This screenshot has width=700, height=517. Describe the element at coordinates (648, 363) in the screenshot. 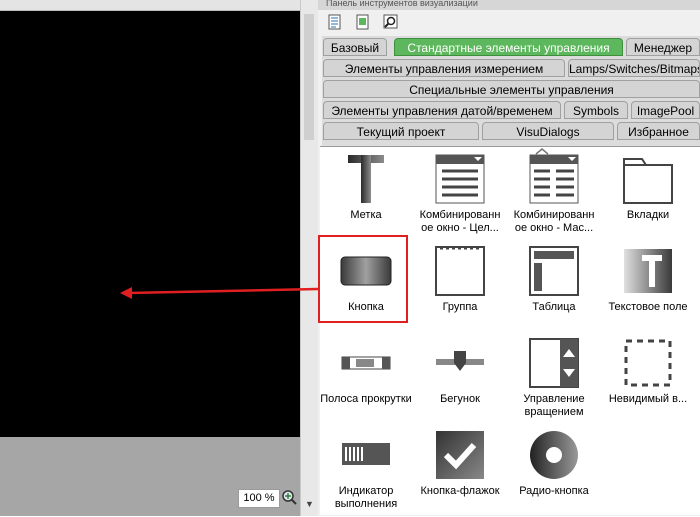

I see `invisible-input-icon` at that location.